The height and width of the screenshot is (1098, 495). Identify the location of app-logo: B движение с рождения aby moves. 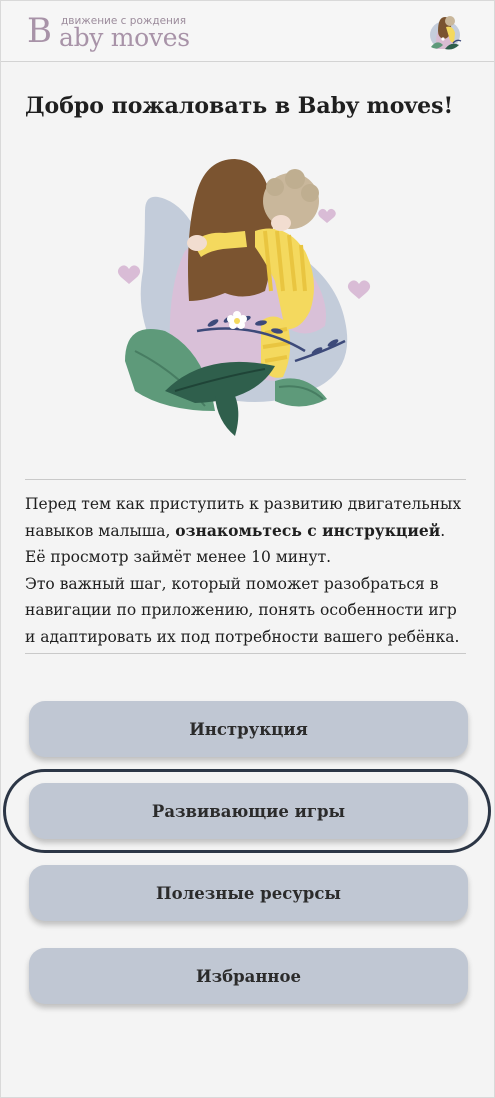
(112, 31).